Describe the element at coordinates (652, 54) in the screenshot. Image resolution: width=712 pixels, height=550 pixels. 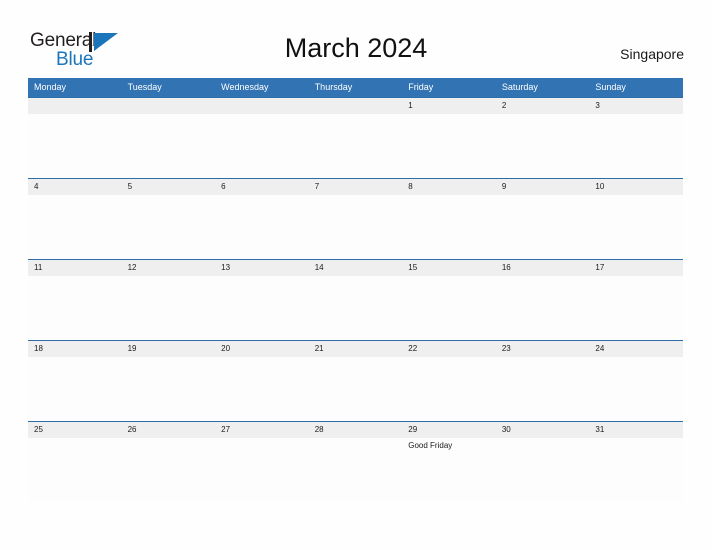
I see `locale-label: Singapore` at that location.